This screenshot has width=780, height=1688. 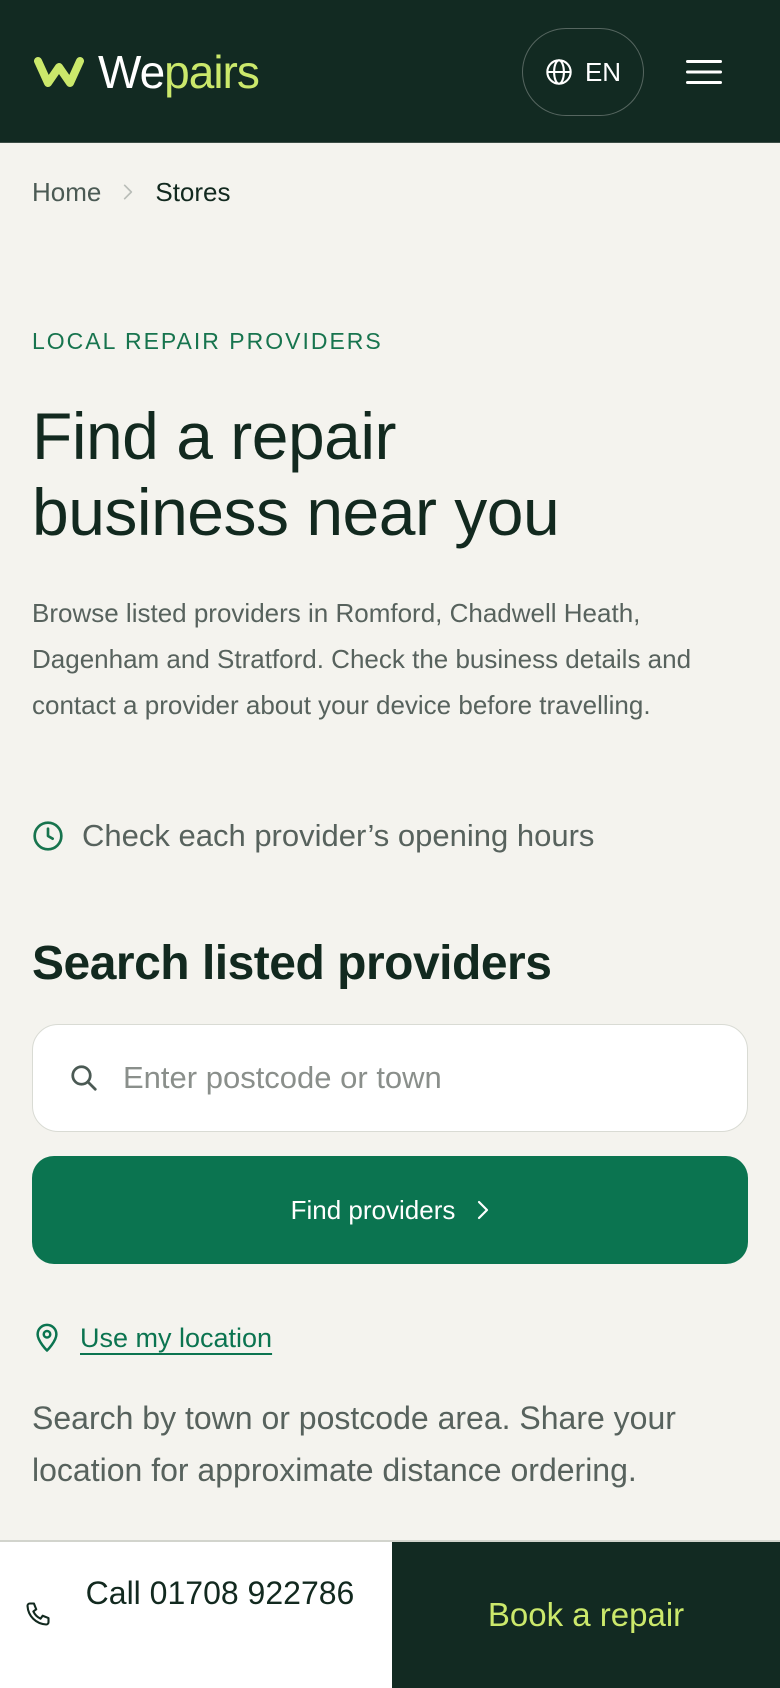 I want to click on book-repair-button: Book a repair, so click(x=586, y=1615).